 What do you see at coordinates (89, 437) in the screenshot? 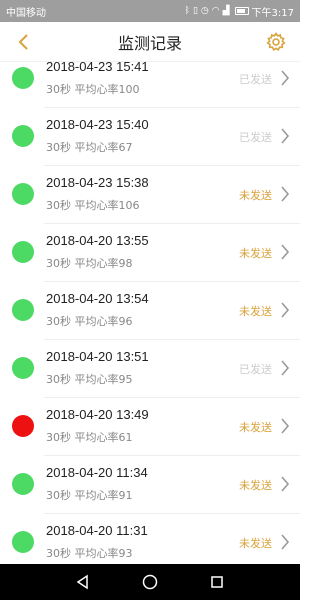
I see `record-summary: 30秒 平均心率61` at bounding box center [89, 437].